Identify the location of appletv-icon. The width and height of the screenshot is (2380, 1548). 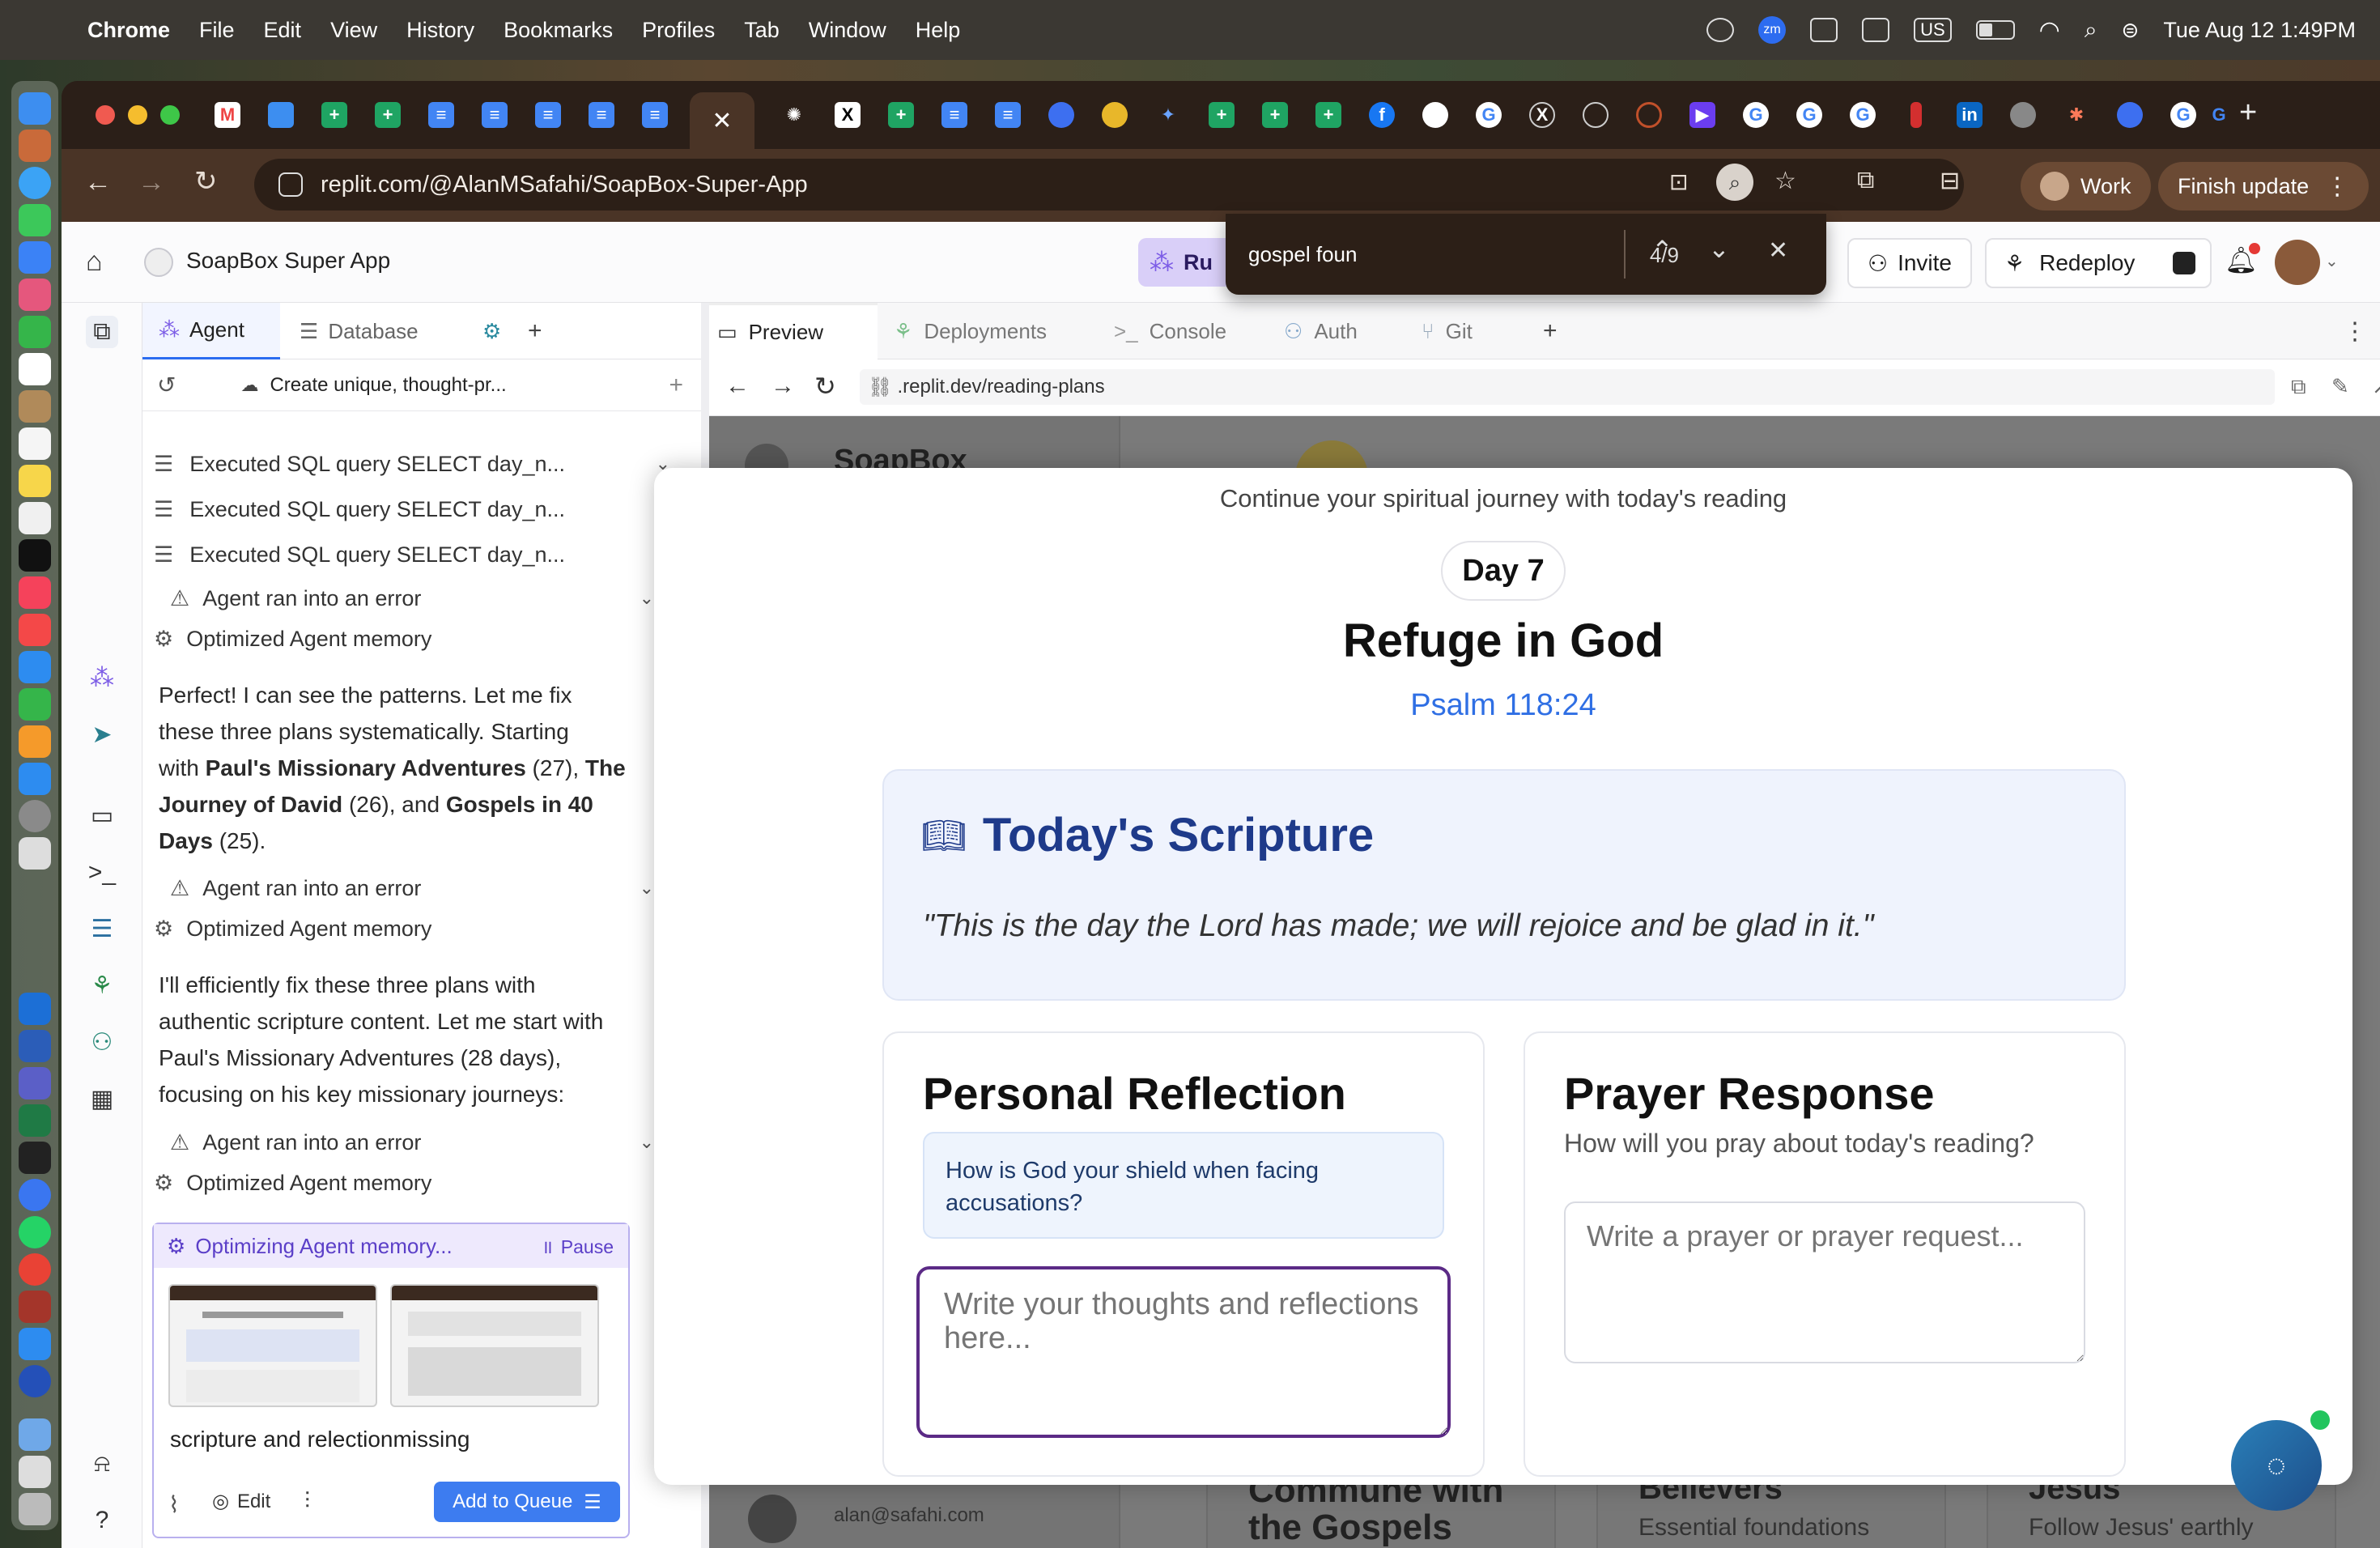
(35, 555).